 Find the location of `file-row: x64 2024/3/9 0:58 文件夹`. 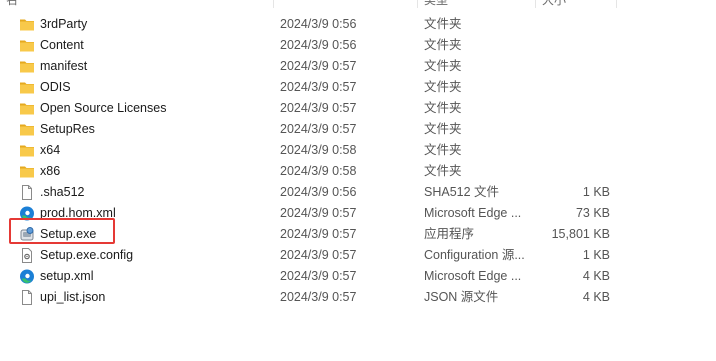

file-row: x64 2024/3/9 0:58 文件夹 is located at coordinates (358, 150).